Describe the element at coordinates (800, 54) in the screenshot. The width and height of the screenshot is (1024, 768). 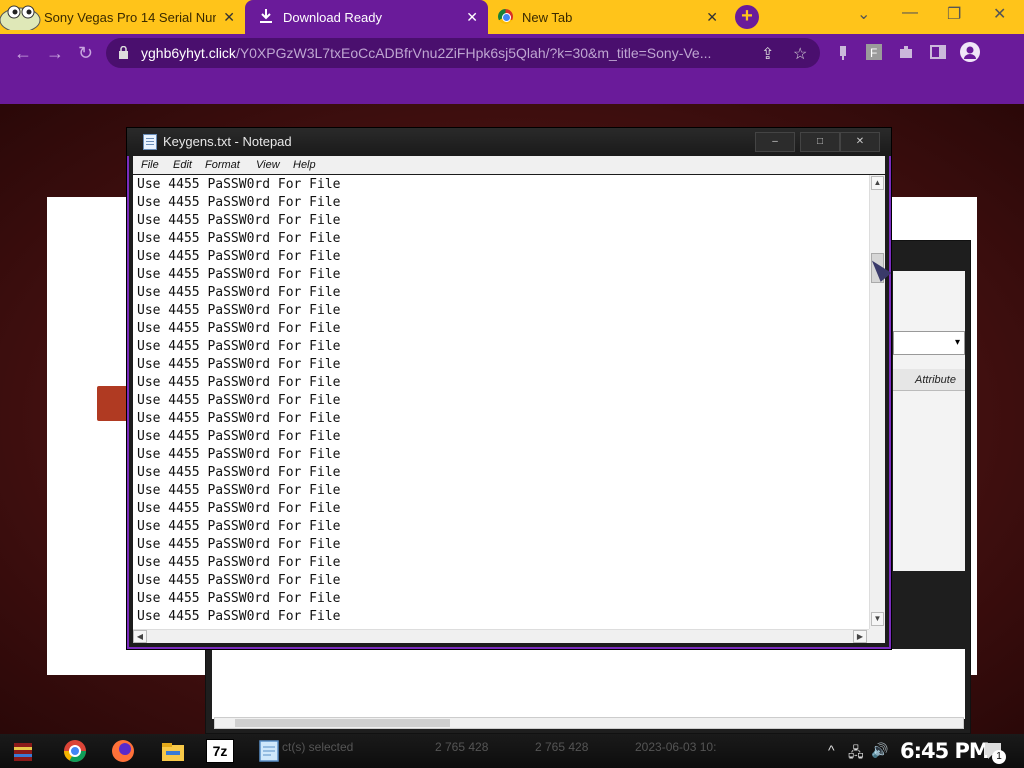
I see `bookmark-star-icon: ☆` at that location.